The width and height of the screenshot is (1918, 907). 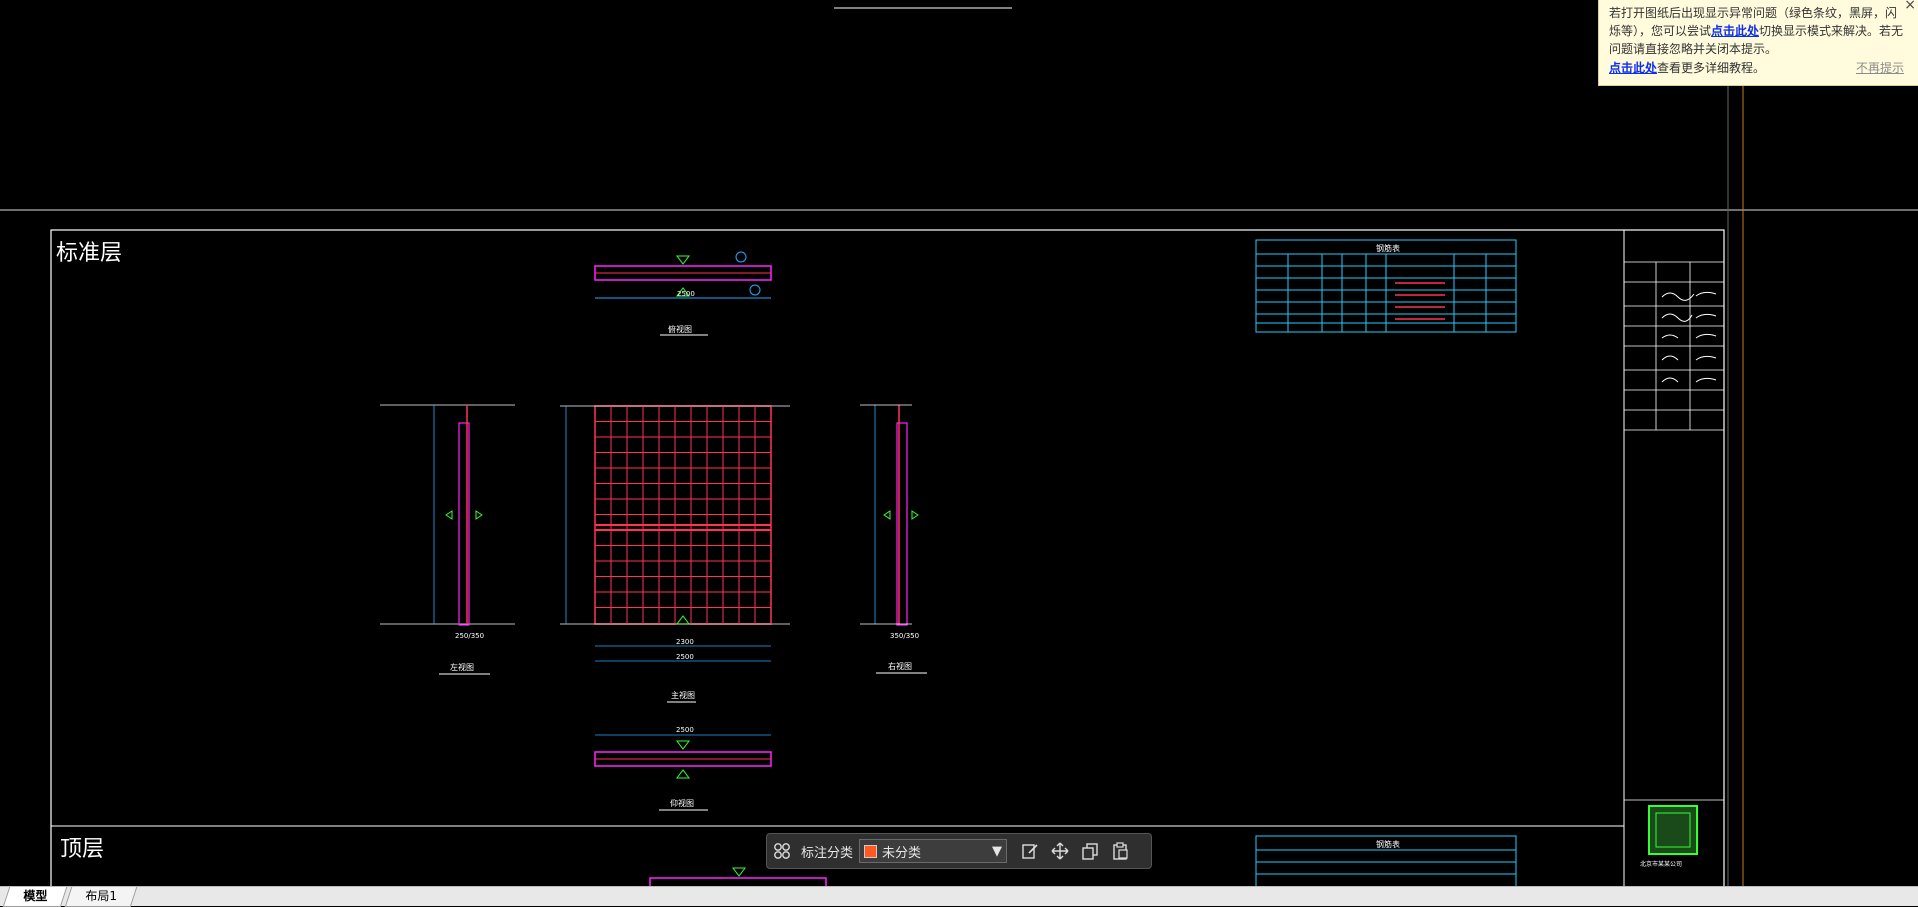 What do you see at coordinates (904, 636) in the screenshot?
I see `right-view-dim: 350/350` at bounding box center [904, 636].